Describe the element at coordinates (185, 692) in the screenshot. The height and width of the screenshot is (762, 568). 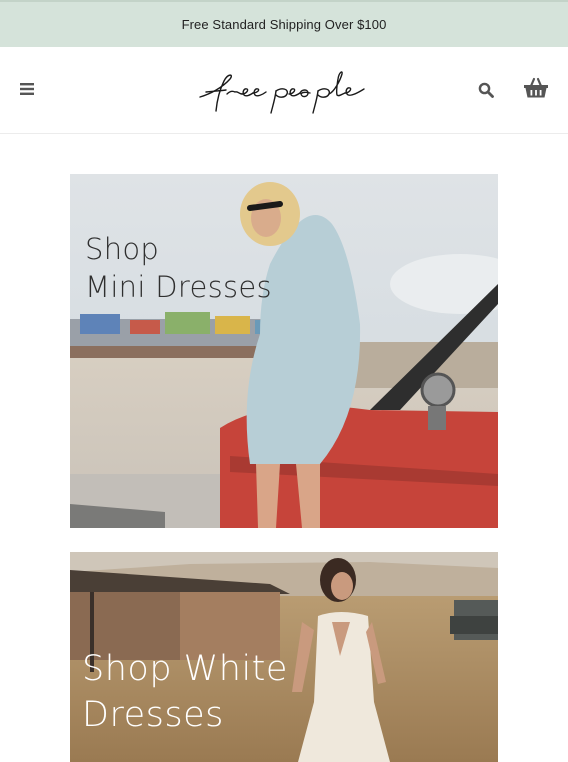
I see `promo-title-white-dresses: Shop White Dresses` at that location.